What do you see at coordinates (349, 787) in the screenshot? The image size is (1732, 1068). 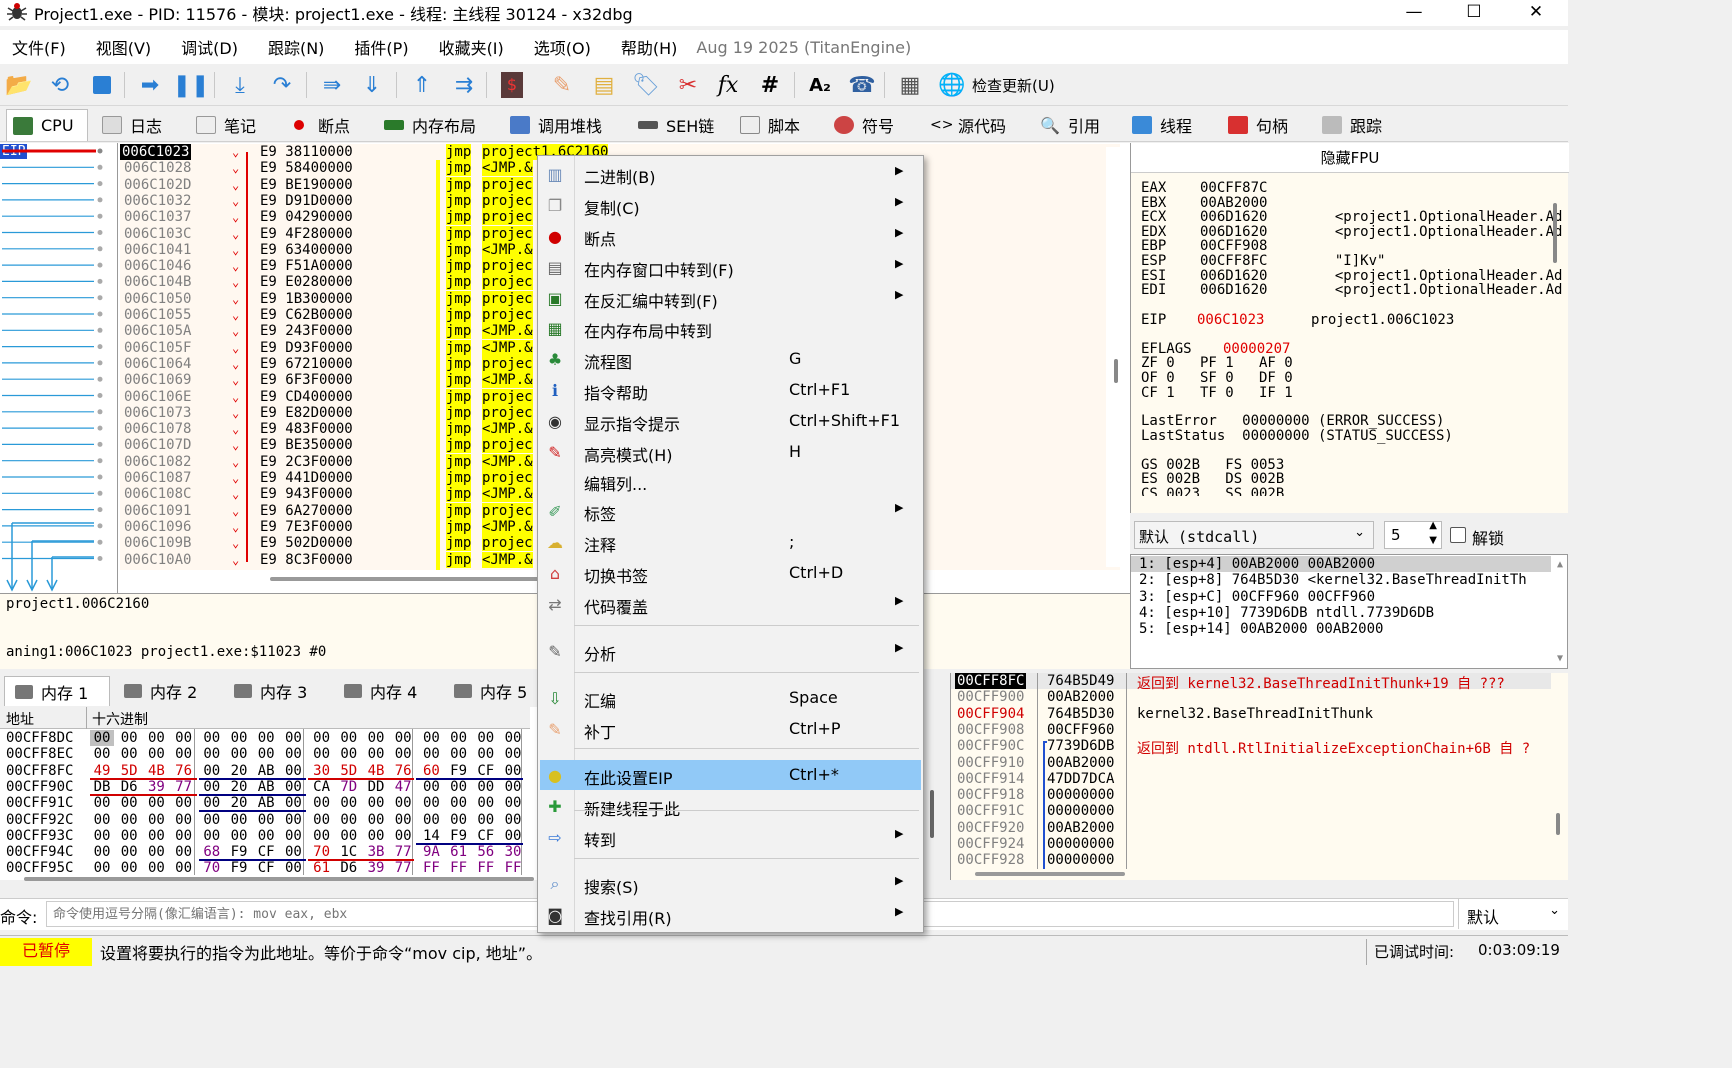 I see `dump-byte: 7D` at bounding box center [349, 787].